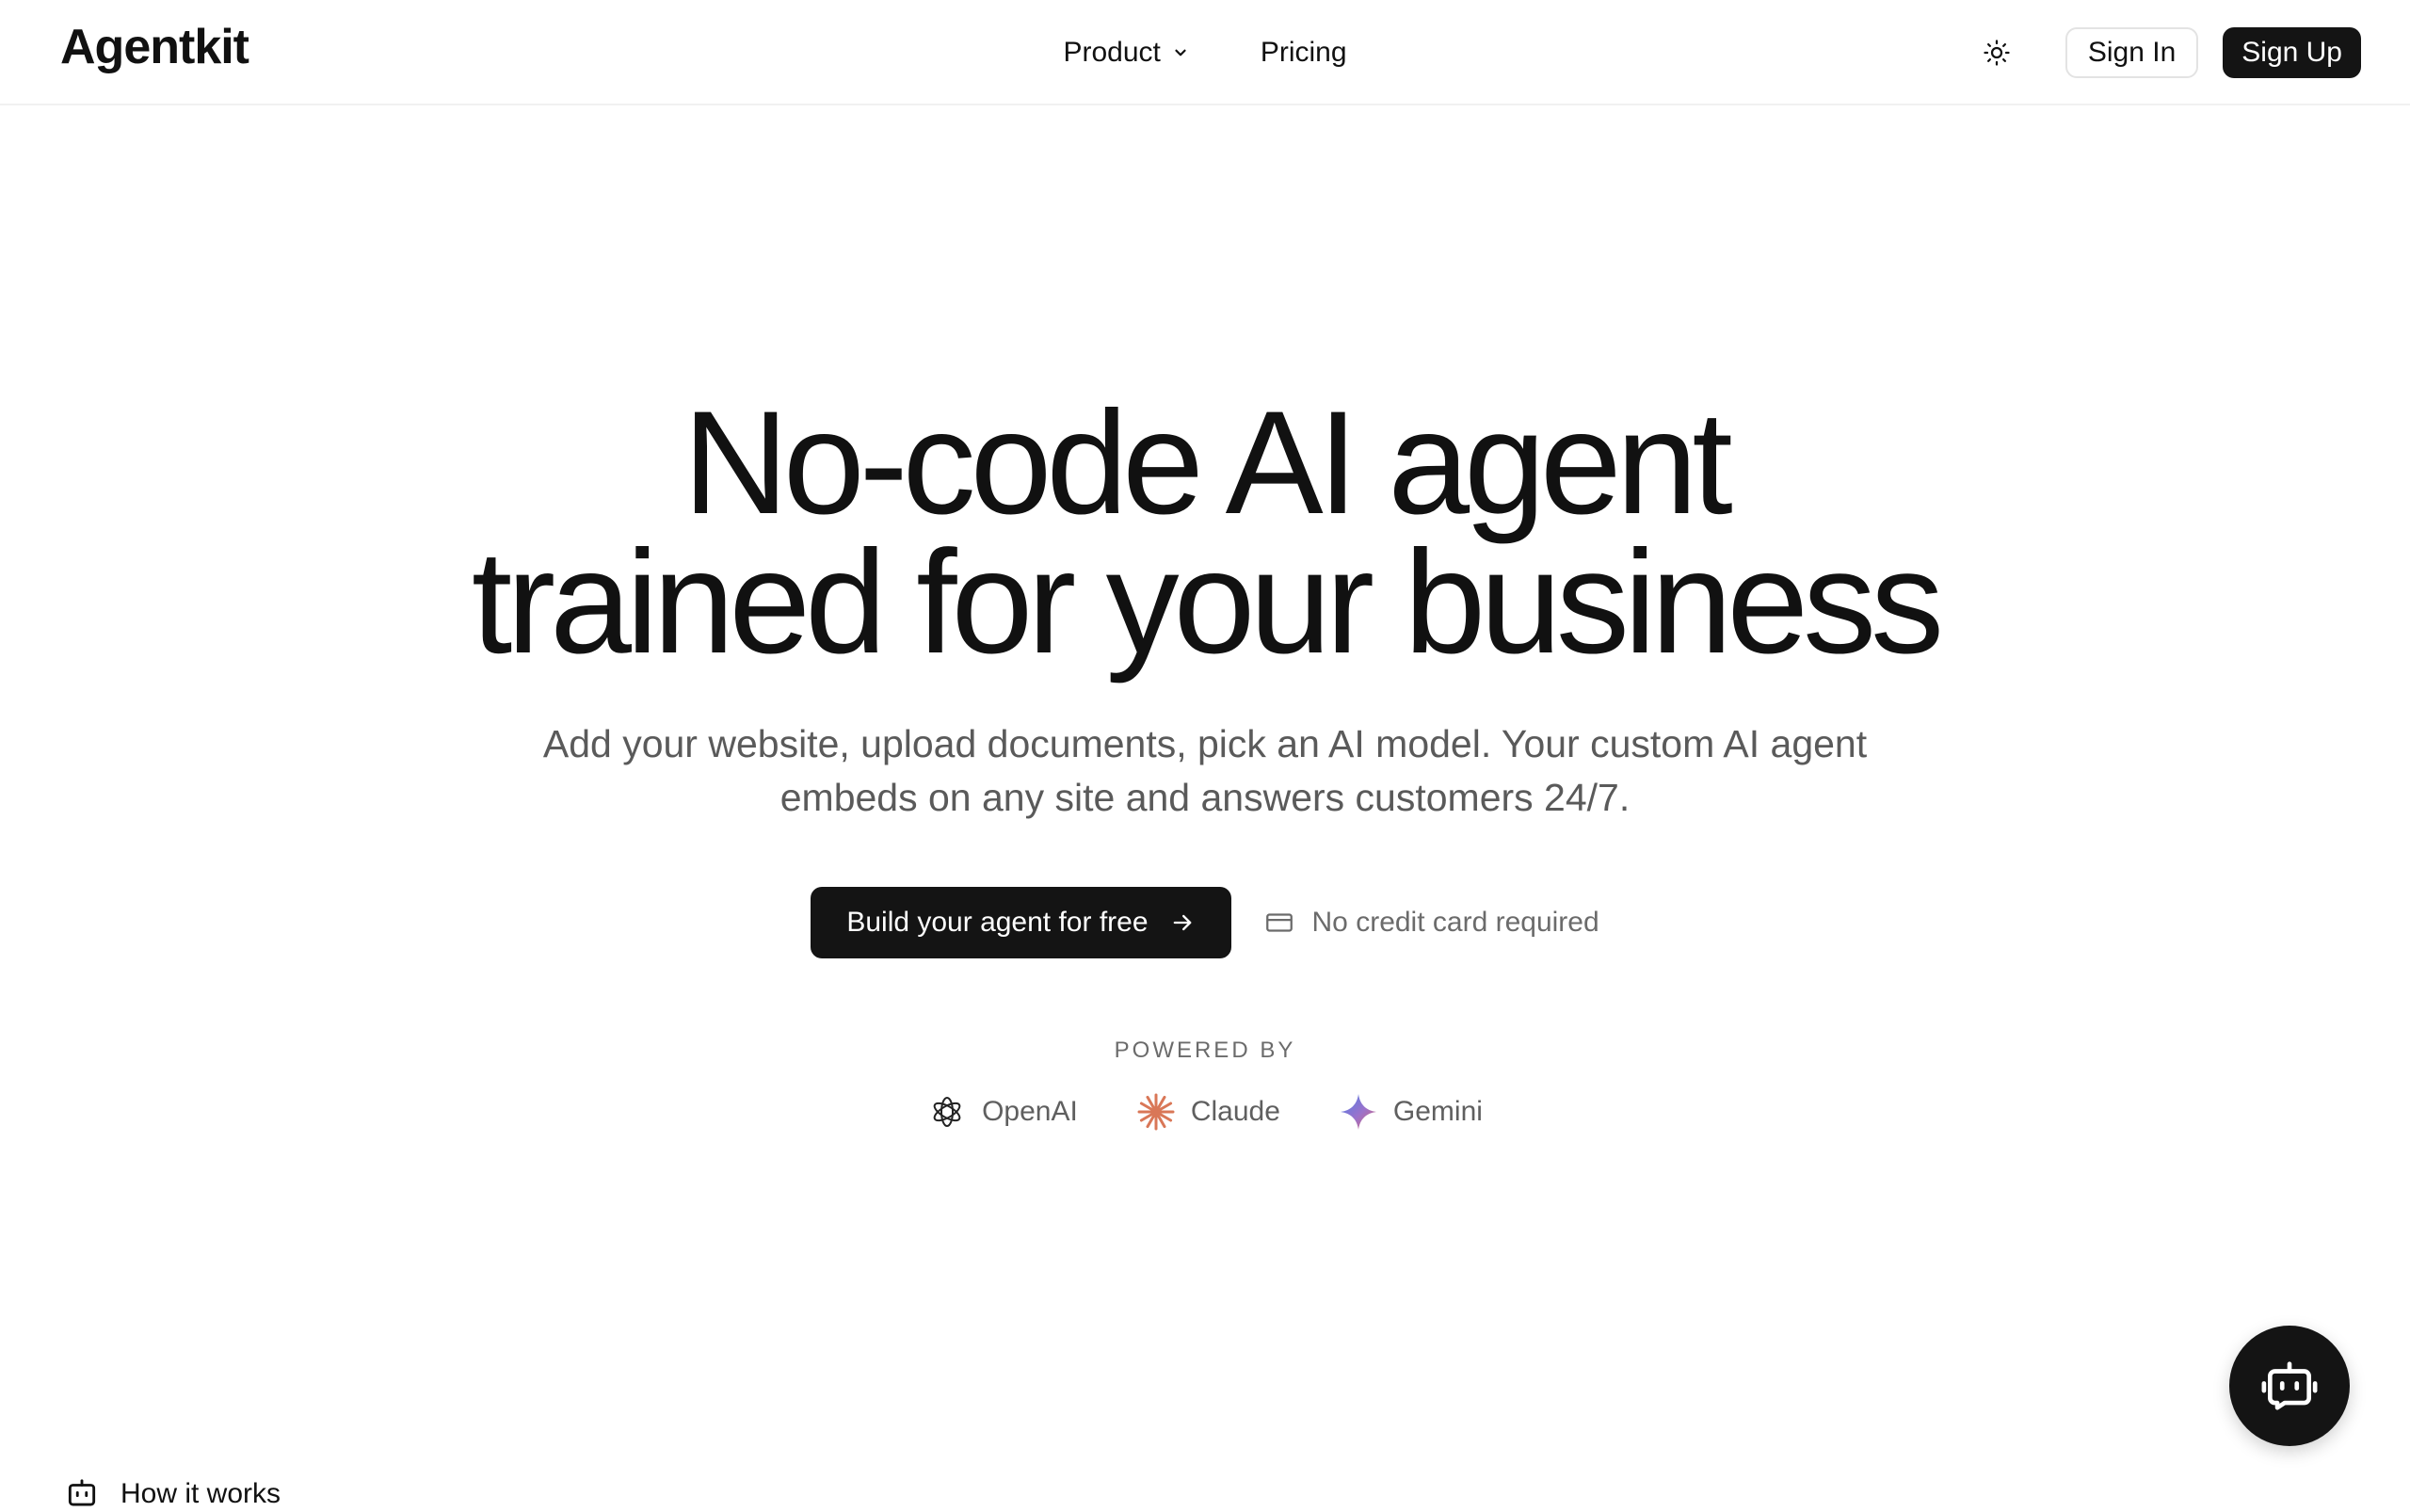 The width and height of the screenshot is (2410, 1512). Describe the element at coordinates (1205, 52) in the screenshot. I see `site-header: Agentkit Product Pricing Sign In Sign Up` at that location.